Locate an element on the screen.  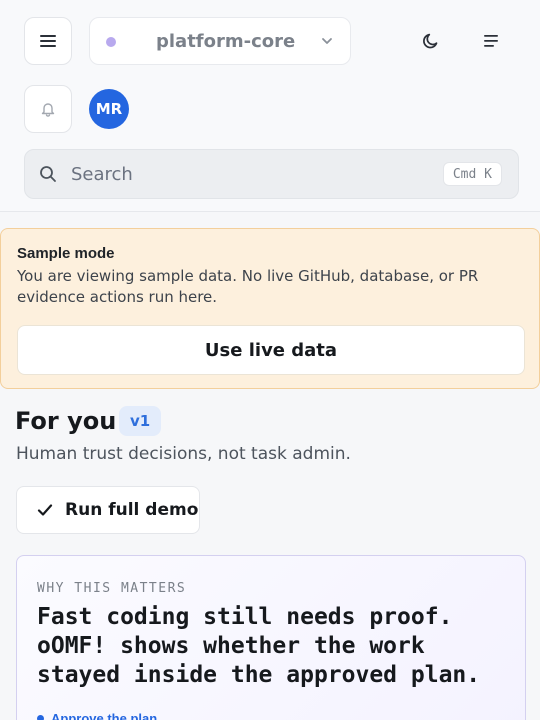
workspace-name: platform-core is located at coordinates (226, 41).